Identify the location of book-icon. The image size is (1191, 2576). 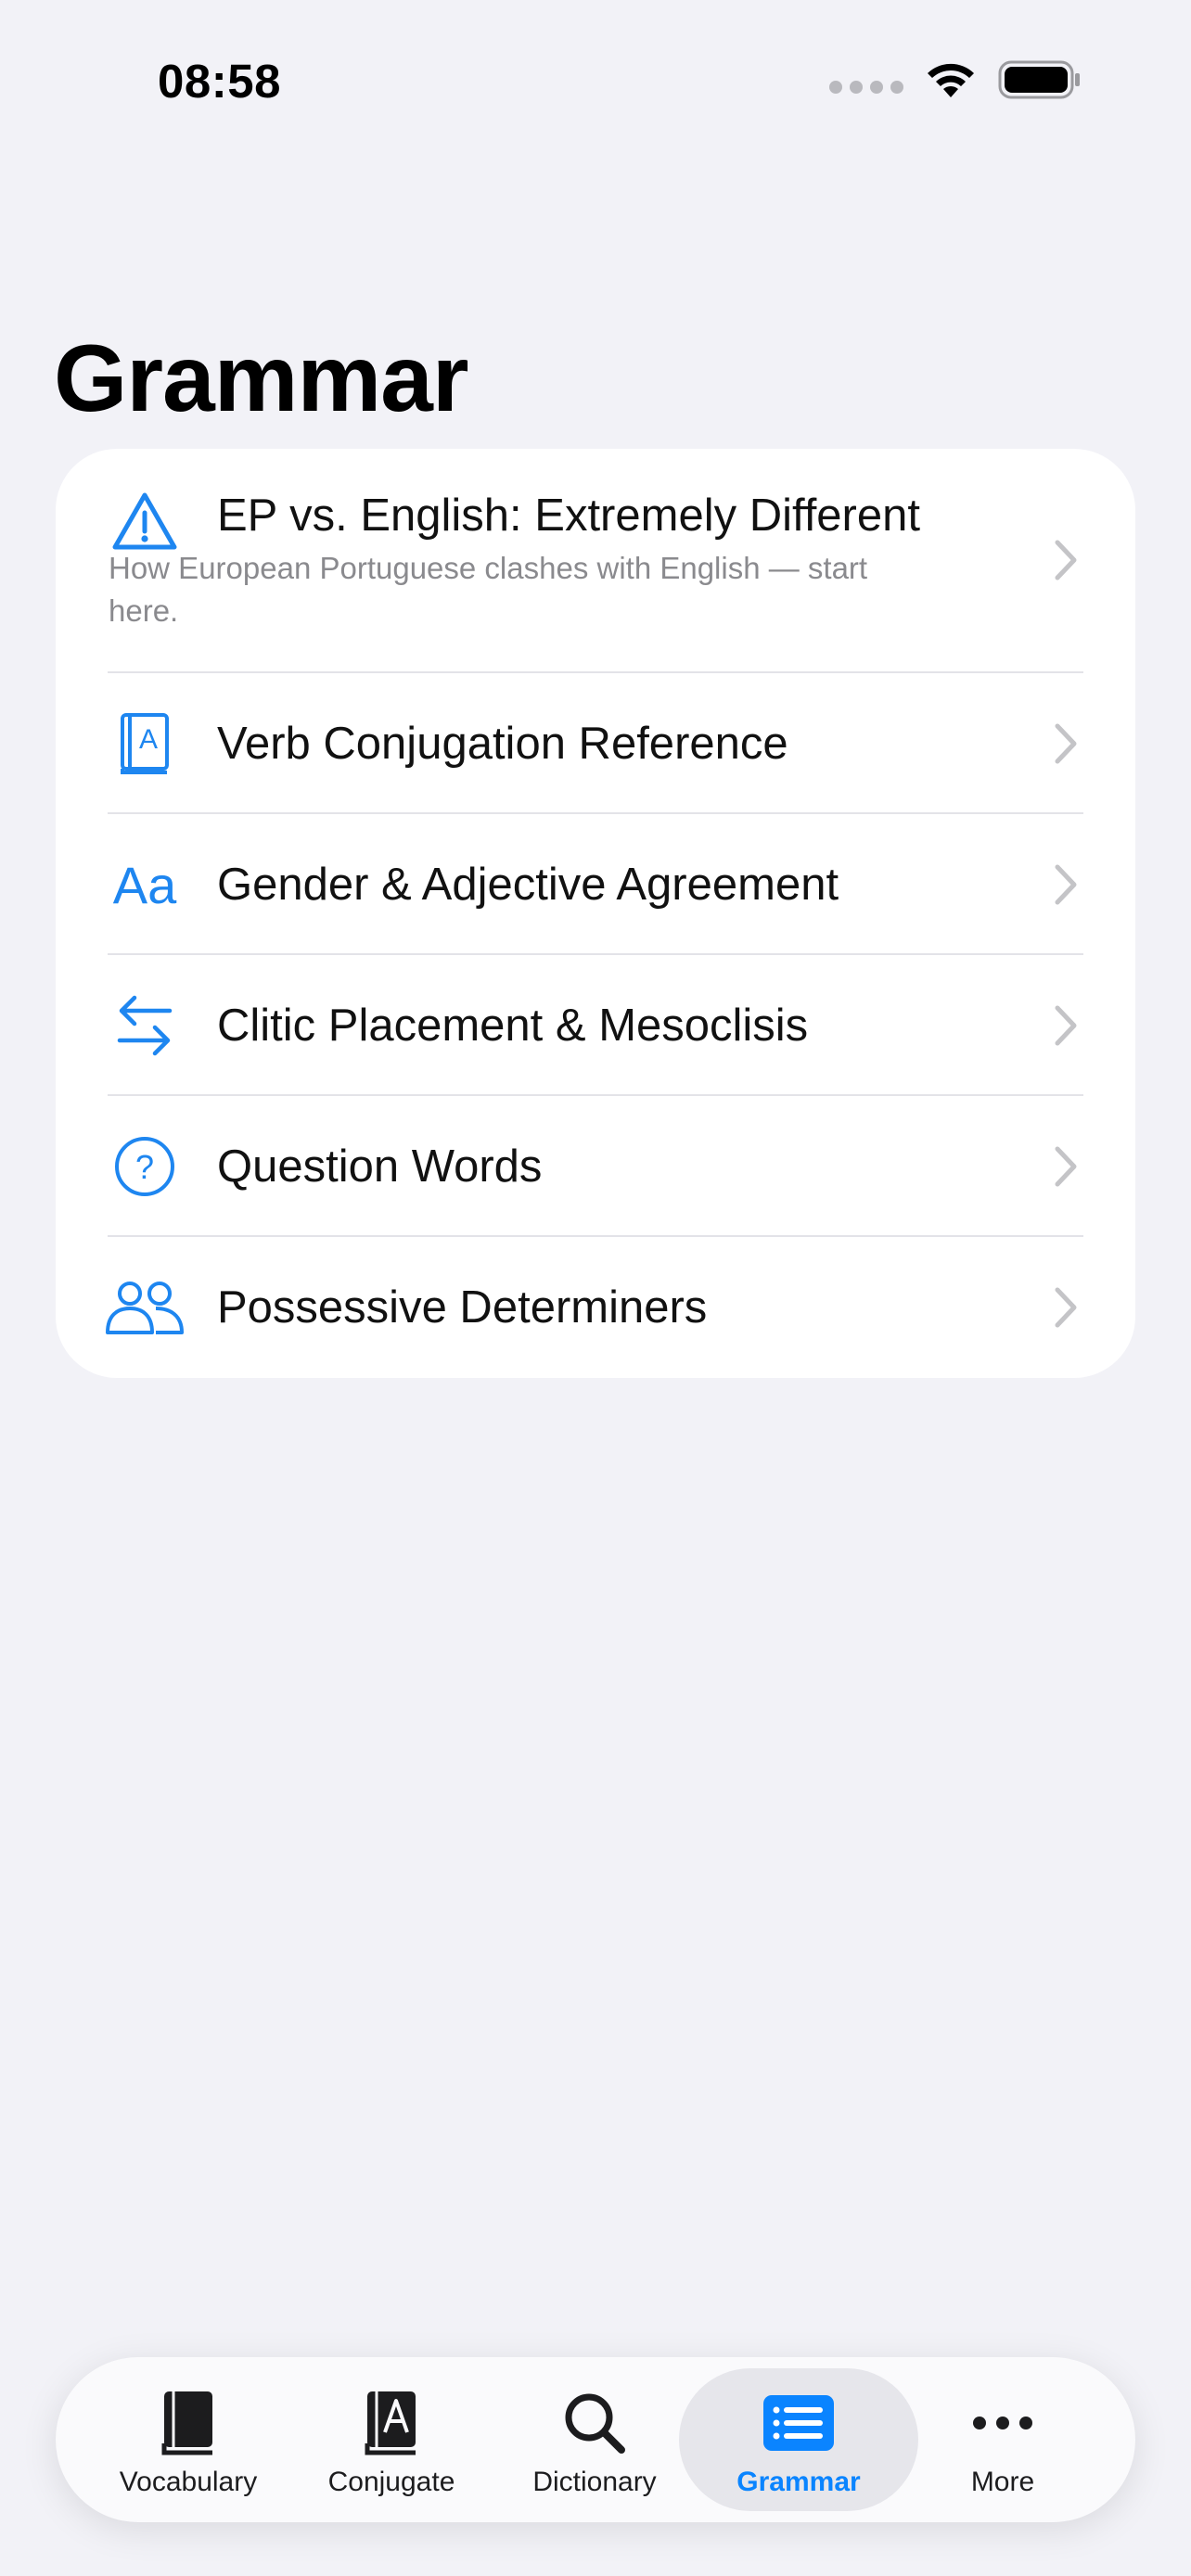
(188, 2423).